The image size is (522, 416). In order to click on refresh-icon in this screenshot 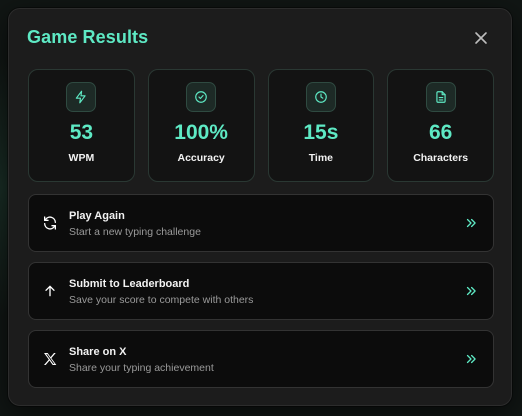, I will do `click(50, 223)`.